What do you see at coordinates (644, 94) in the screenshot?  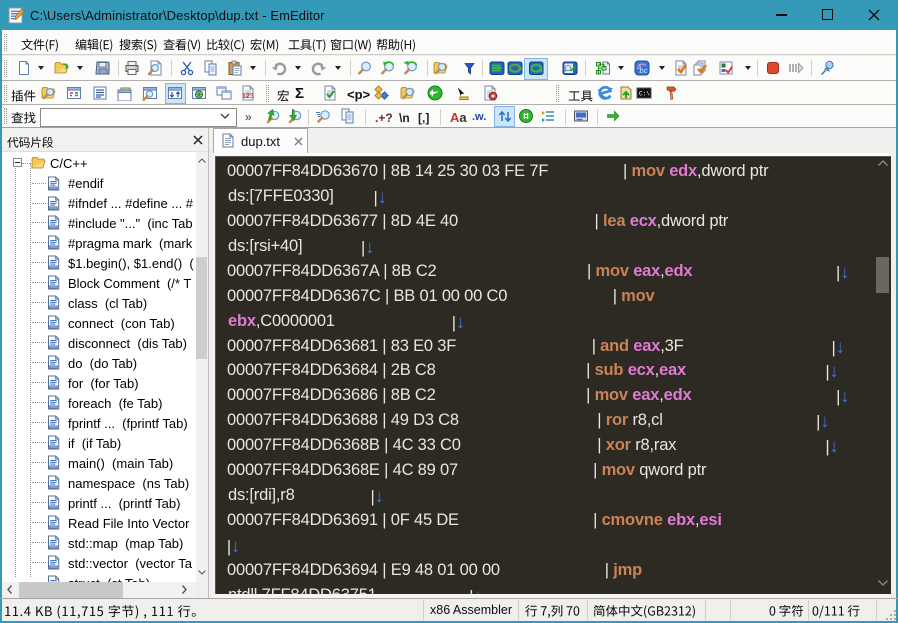 I see `svg-text: C:\` at bounding box center [644, 94].